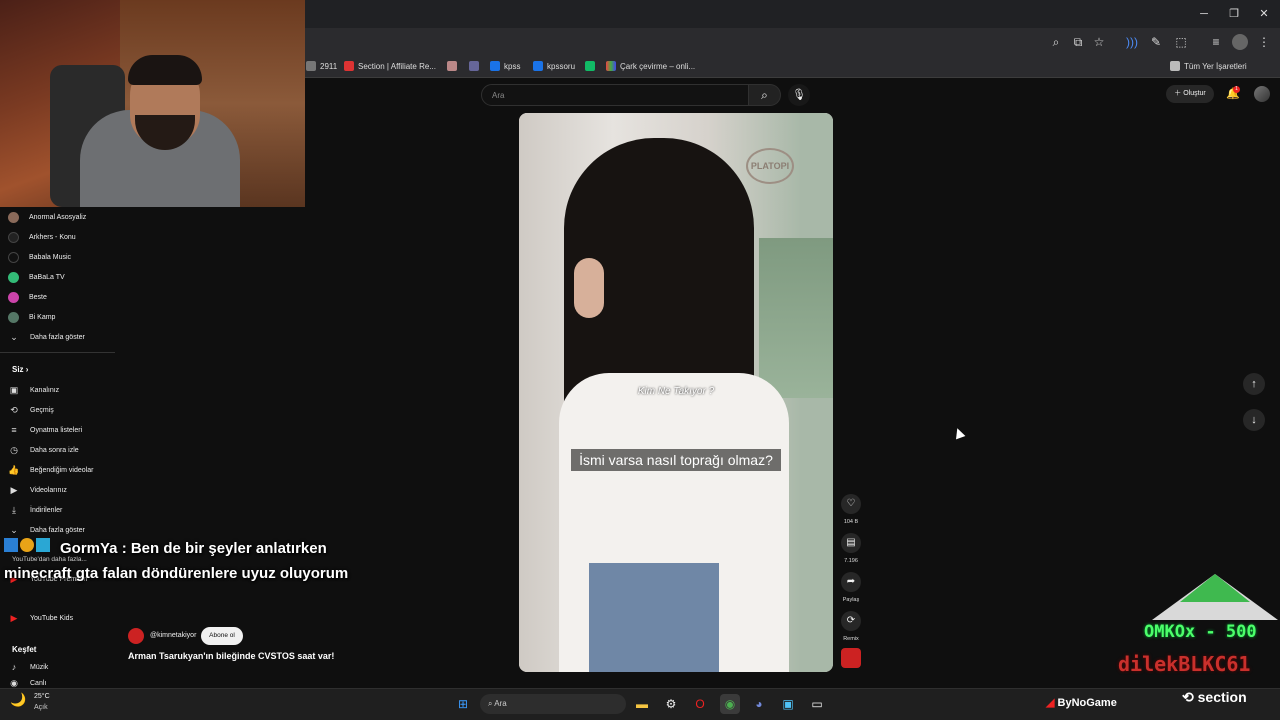 This screenshot has height=720, width=1280. I want to click on app-window-icon: ▣, so click(788, 704).